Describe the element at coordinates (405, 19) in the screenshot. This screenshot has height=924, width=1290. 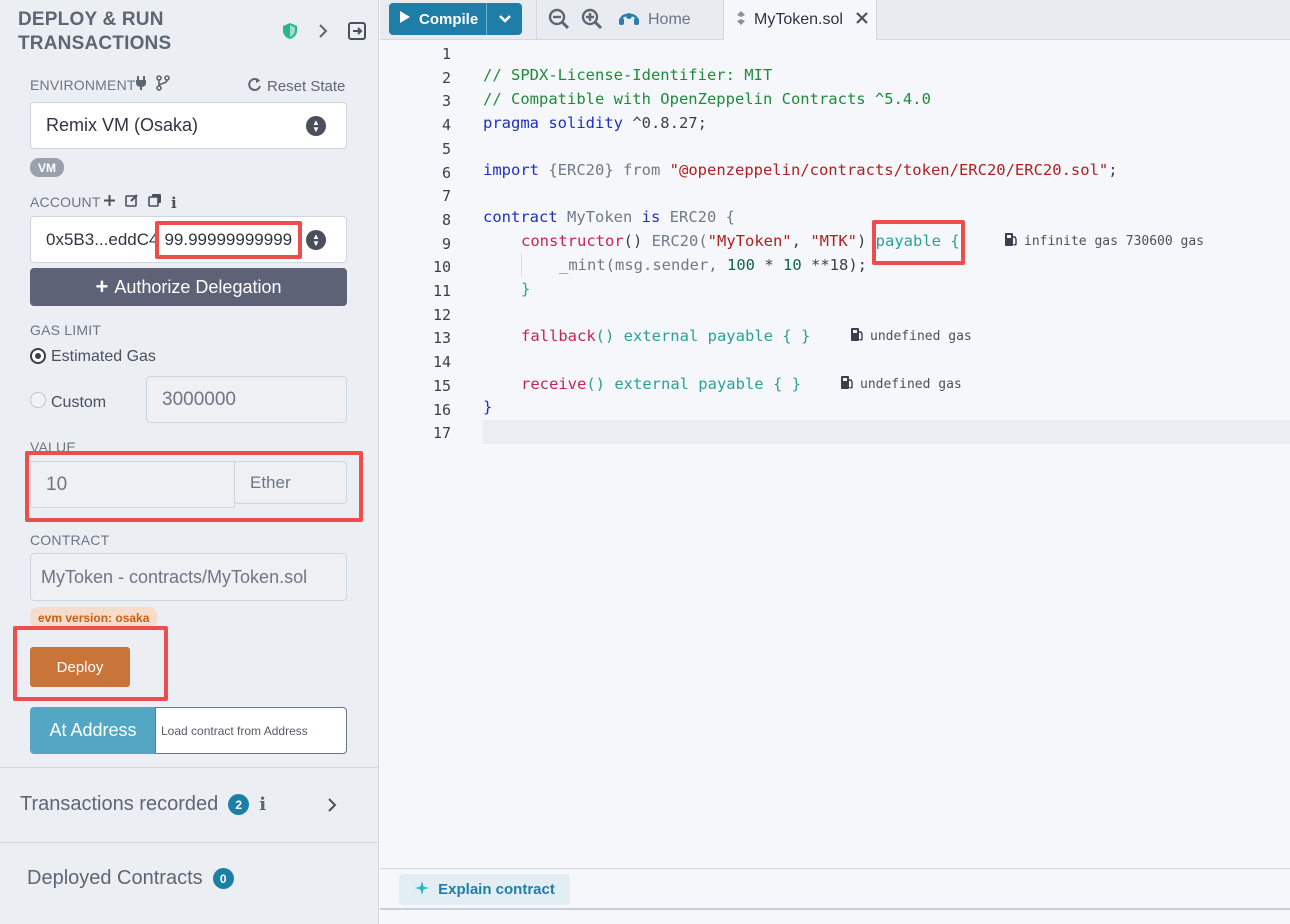
I see `play-icon` at that location.